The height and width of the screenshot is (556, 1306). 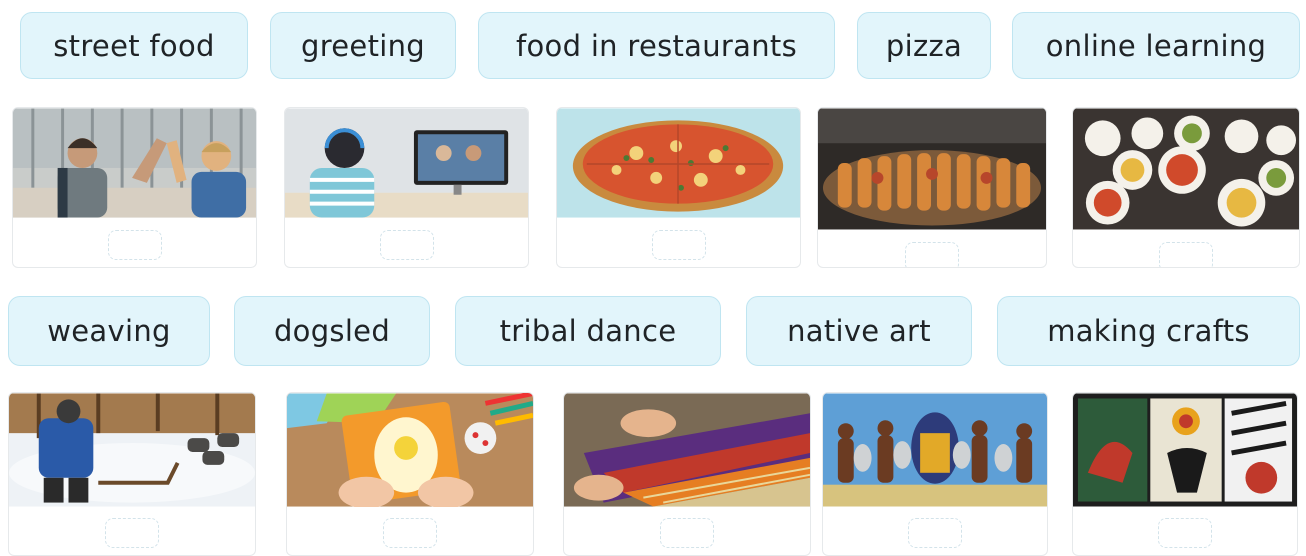 I want to click on weaving-photo, so click(x=687, y=450).